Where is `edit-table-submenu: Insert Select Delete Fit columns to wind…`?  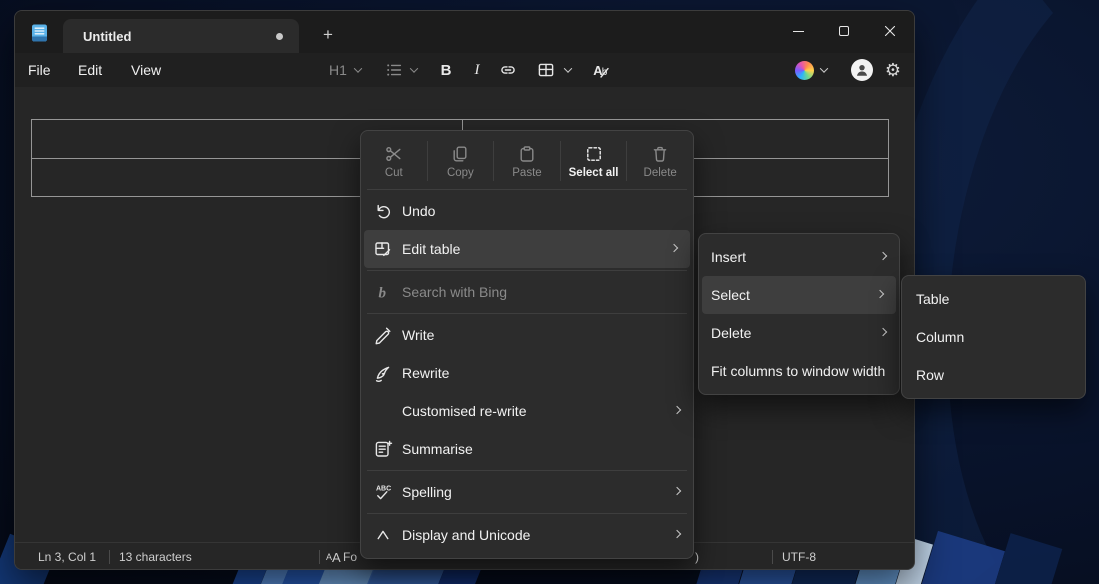 edit-table-submenu: Insert Select Delete Fit columns to wind… is located at coordinates (799, 314).